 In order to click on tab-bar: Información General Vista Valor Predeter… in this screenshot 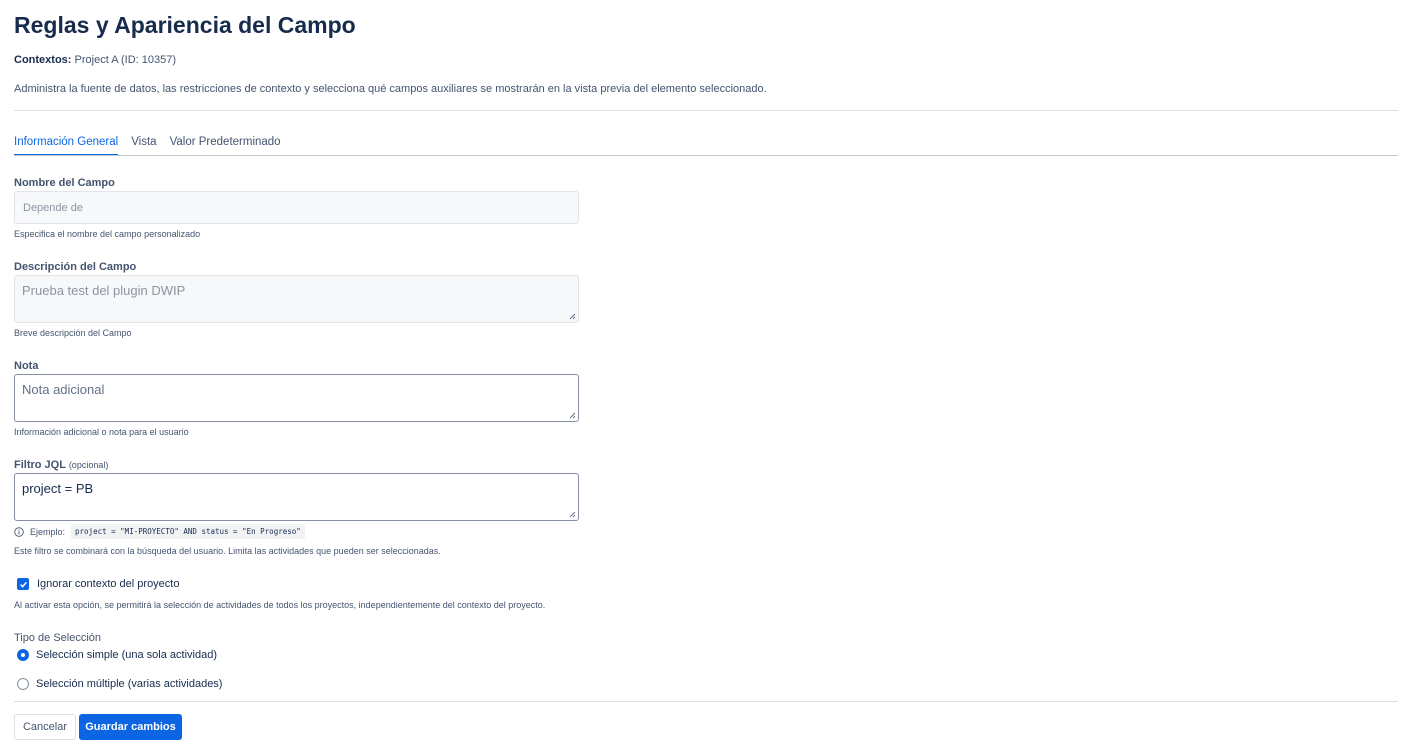, I will do `click(147, 145)`.